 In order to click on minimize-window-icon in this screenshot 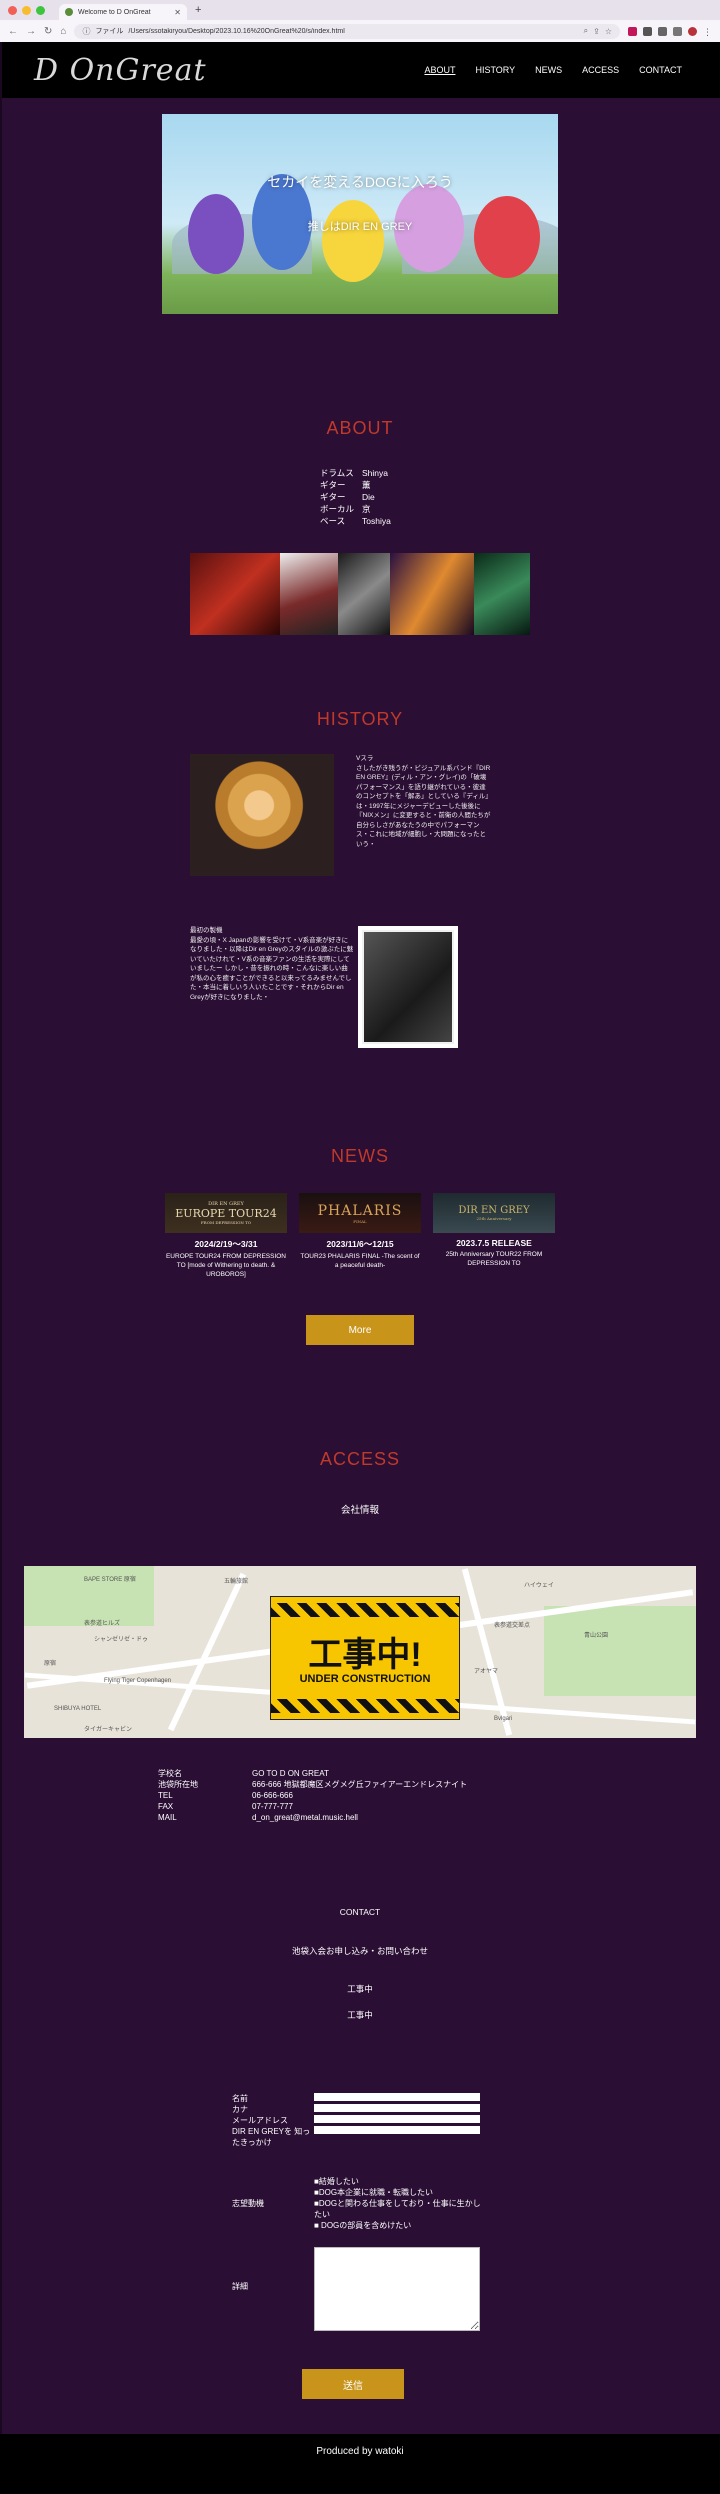, I will do `click(26, 10)`.